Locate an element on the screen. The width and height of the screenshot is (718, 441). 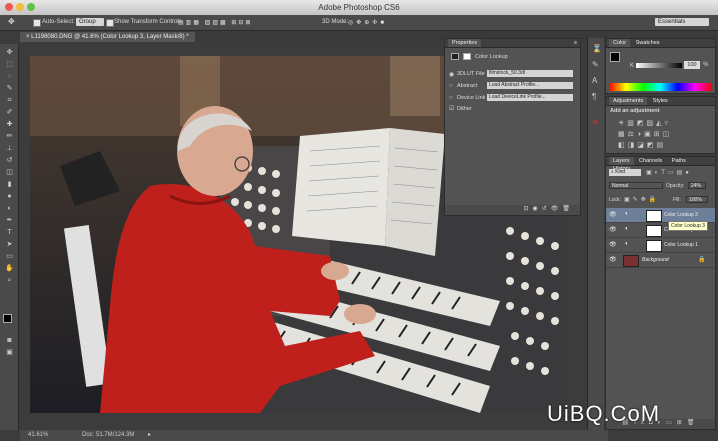
pen-tool: ✒ is located at coordinates (9, 220).